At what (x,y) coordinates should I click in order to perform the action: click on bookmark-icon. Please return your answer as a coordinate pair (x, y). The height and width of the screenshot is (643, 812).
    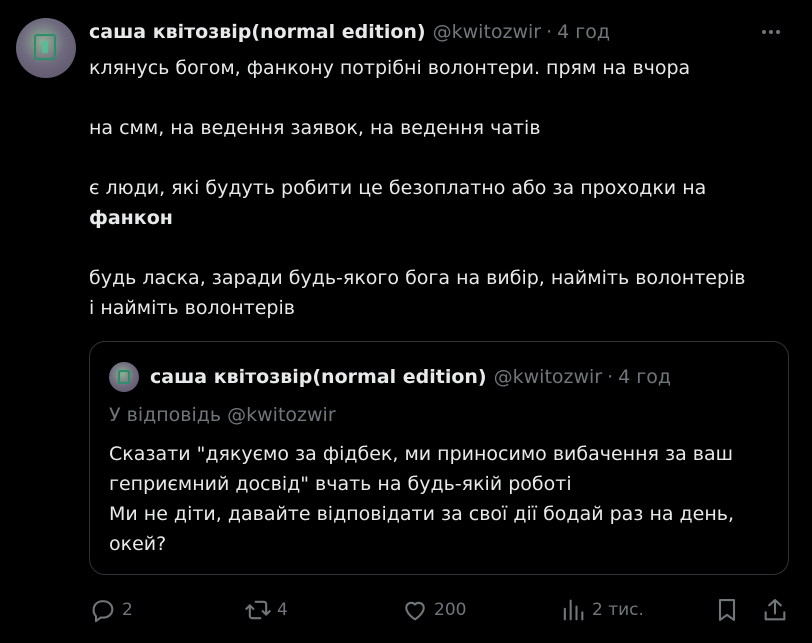
    Looking at the image, I should click on (727, 610).